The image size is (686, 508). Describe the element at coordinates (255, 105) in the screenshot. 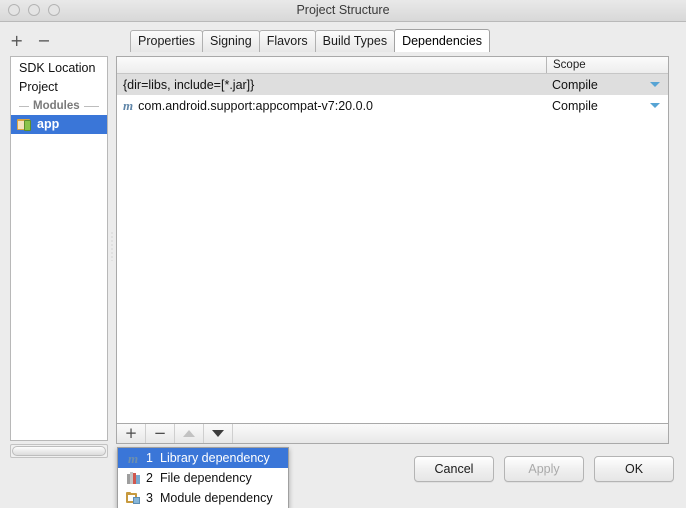

I see `dependency-name-label: com.android.support:appcompat-v7:20.0.0` at that location.